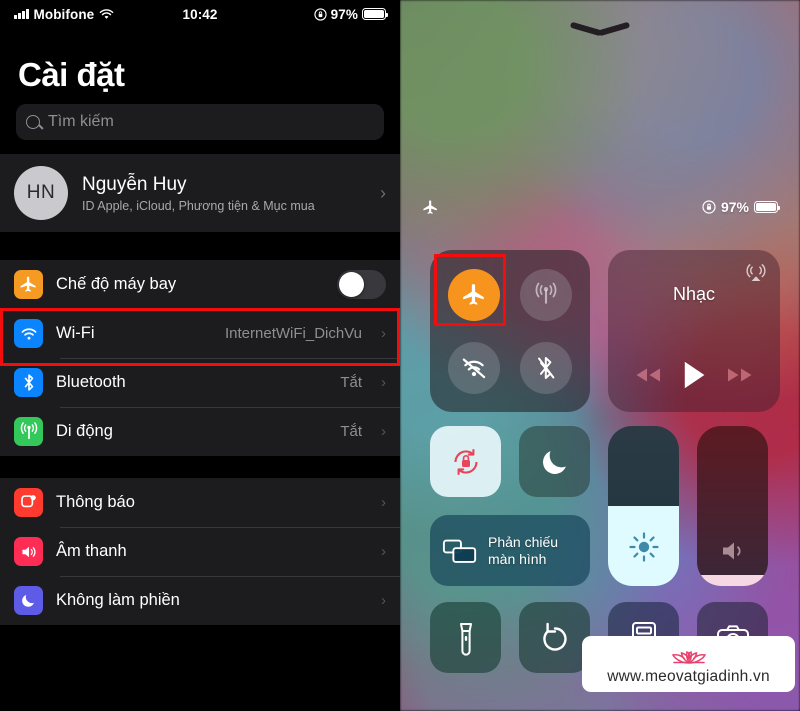  What do you see at coordinates (732, 506) in the screenshot?
I see `volume-slider` at bounding box center [732, 506].